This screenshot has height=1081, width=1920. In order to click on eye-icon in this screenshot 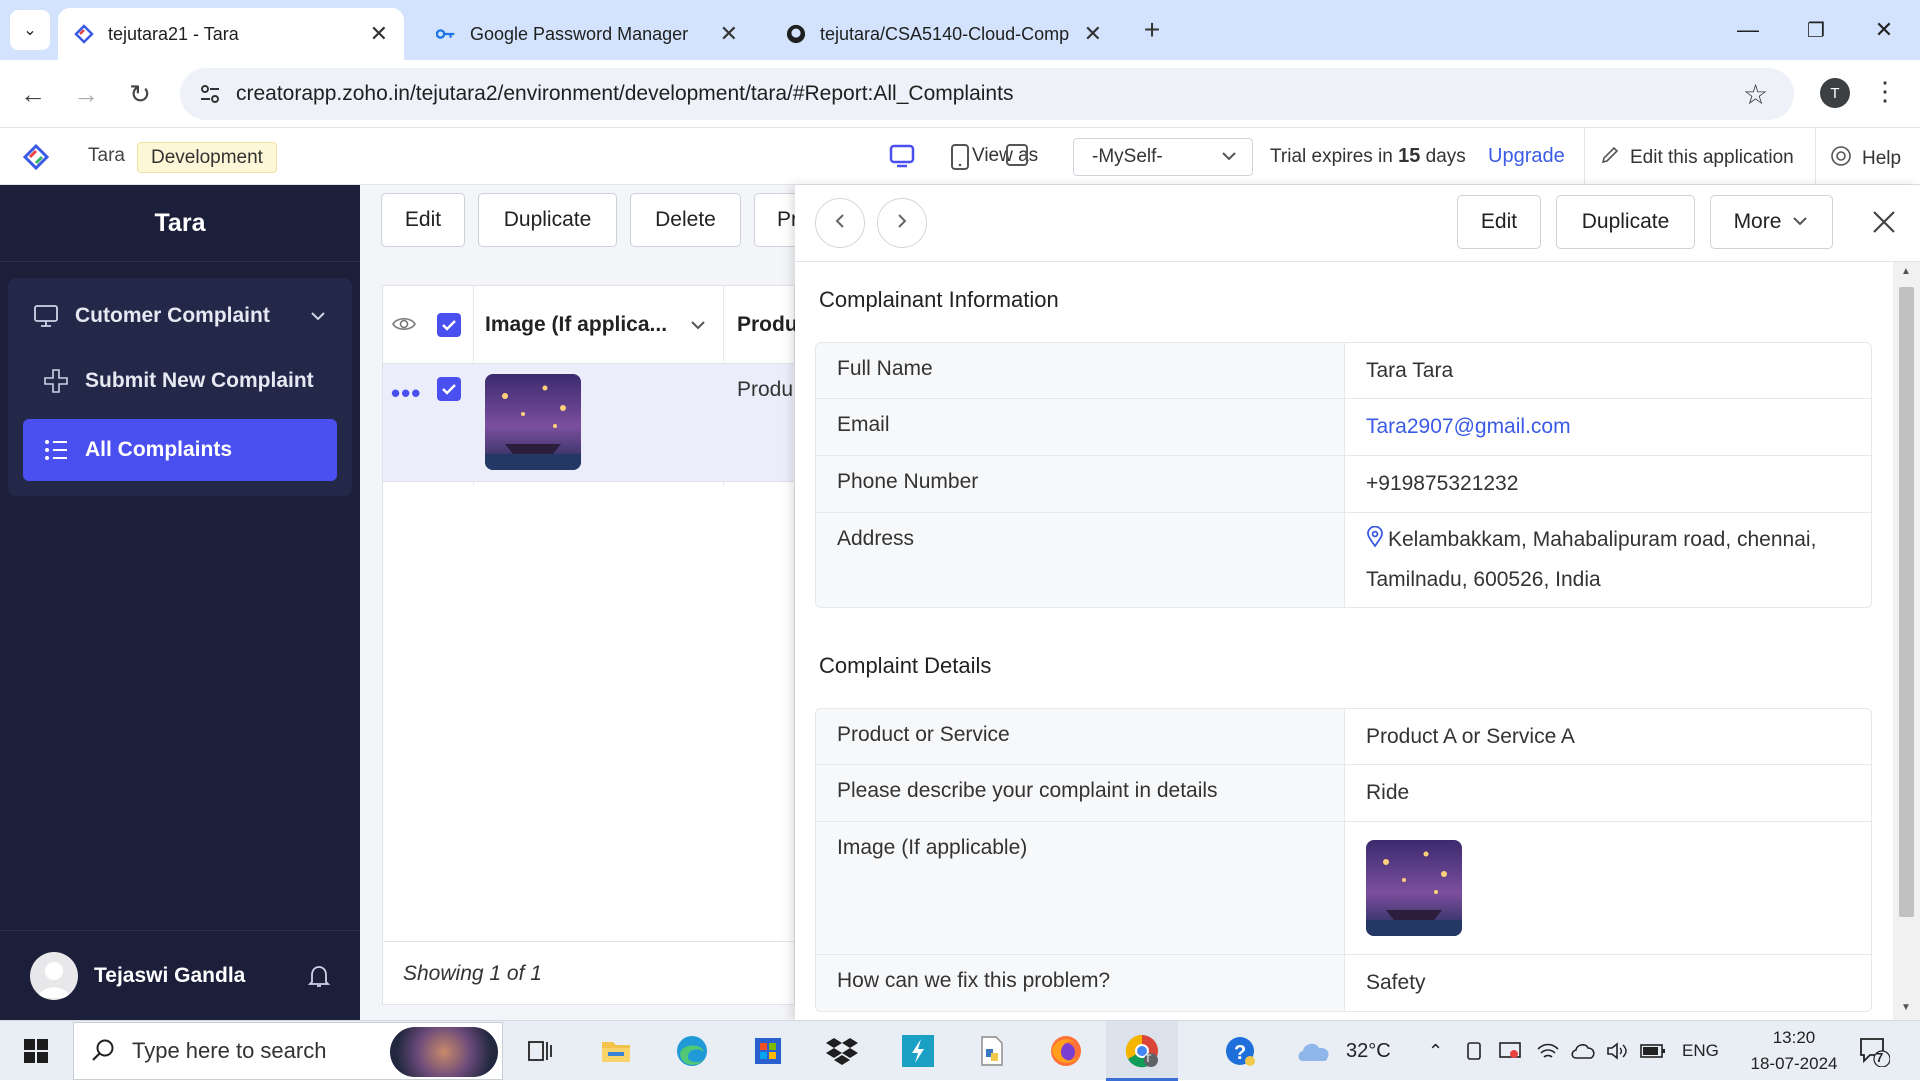, I will do `click(404, 326)`.